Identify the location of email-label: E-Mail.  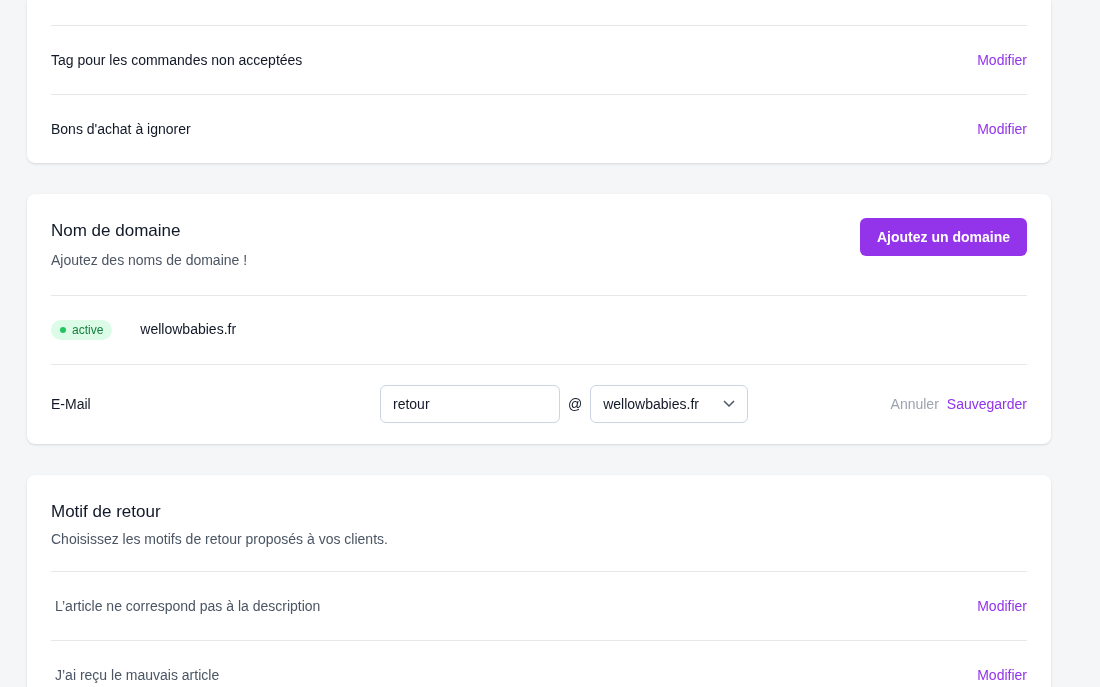
(71, 404).